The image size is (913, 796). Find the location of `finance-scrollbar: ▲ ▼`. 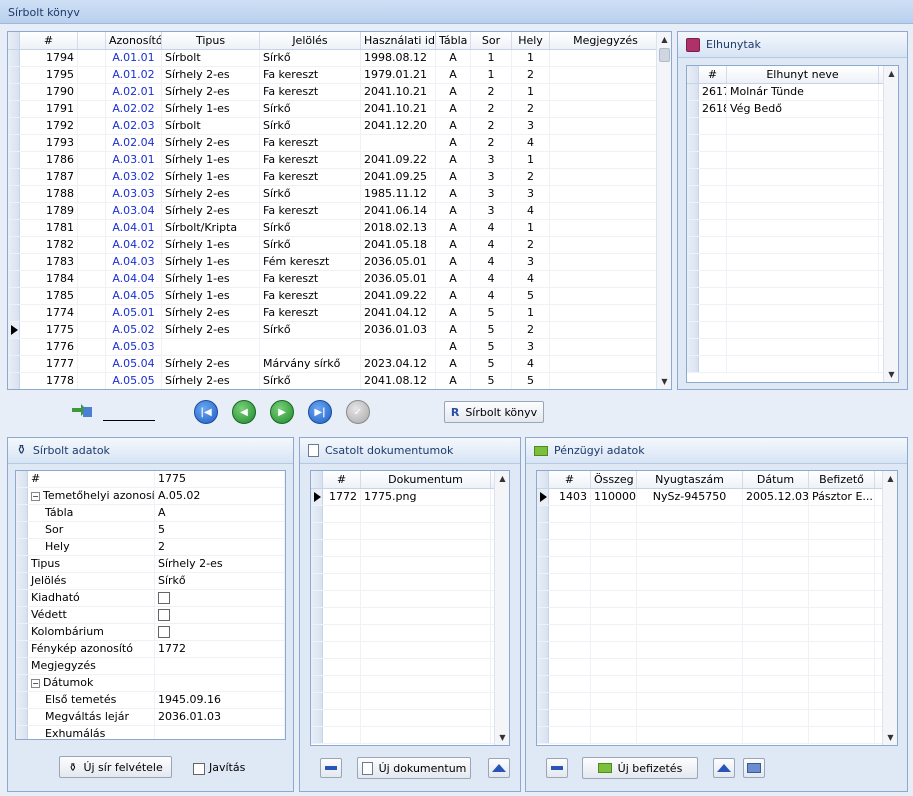

finance-scrollbar: ▲ ▼ is located at coordinates (889, 608).